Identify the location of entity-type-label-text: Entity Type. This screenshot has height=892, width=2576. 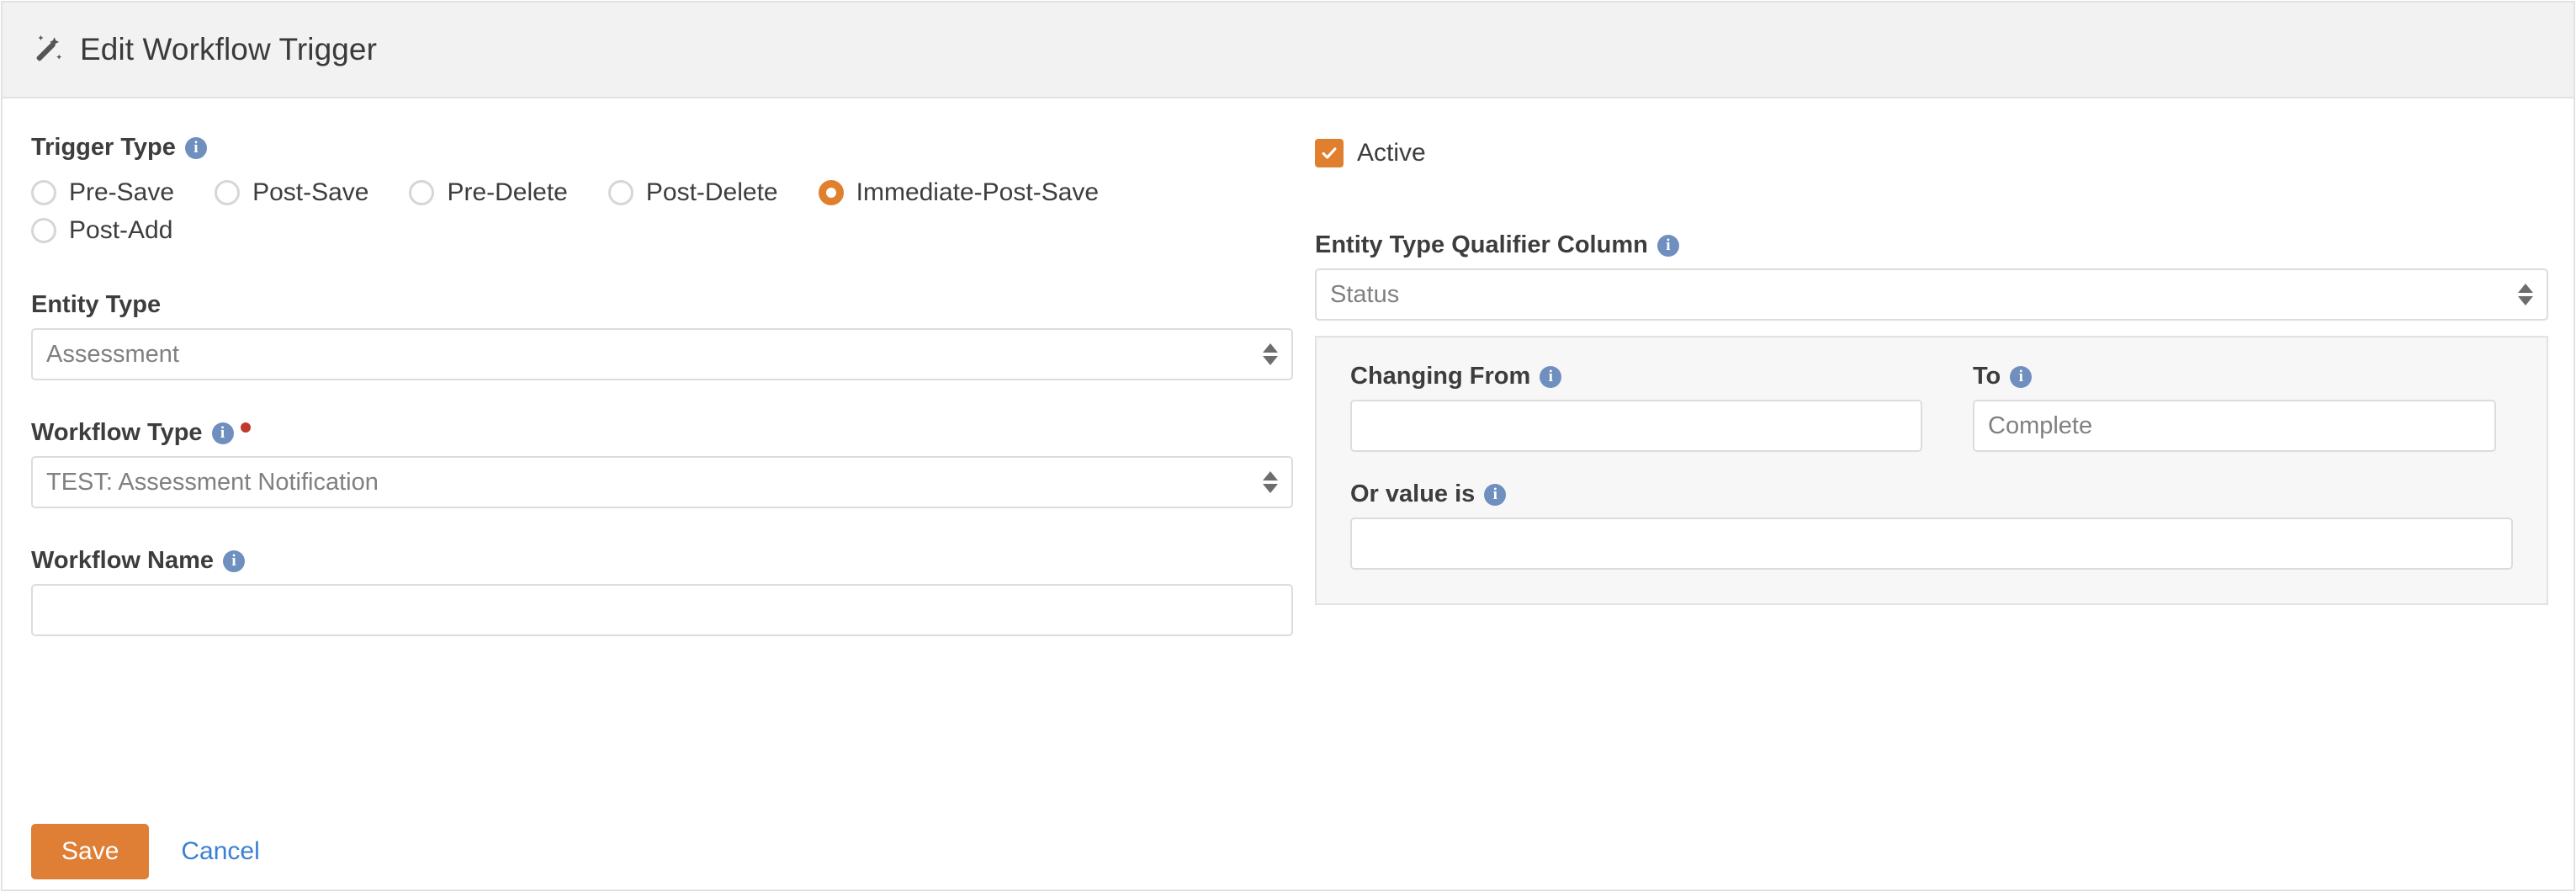
(96, 304).